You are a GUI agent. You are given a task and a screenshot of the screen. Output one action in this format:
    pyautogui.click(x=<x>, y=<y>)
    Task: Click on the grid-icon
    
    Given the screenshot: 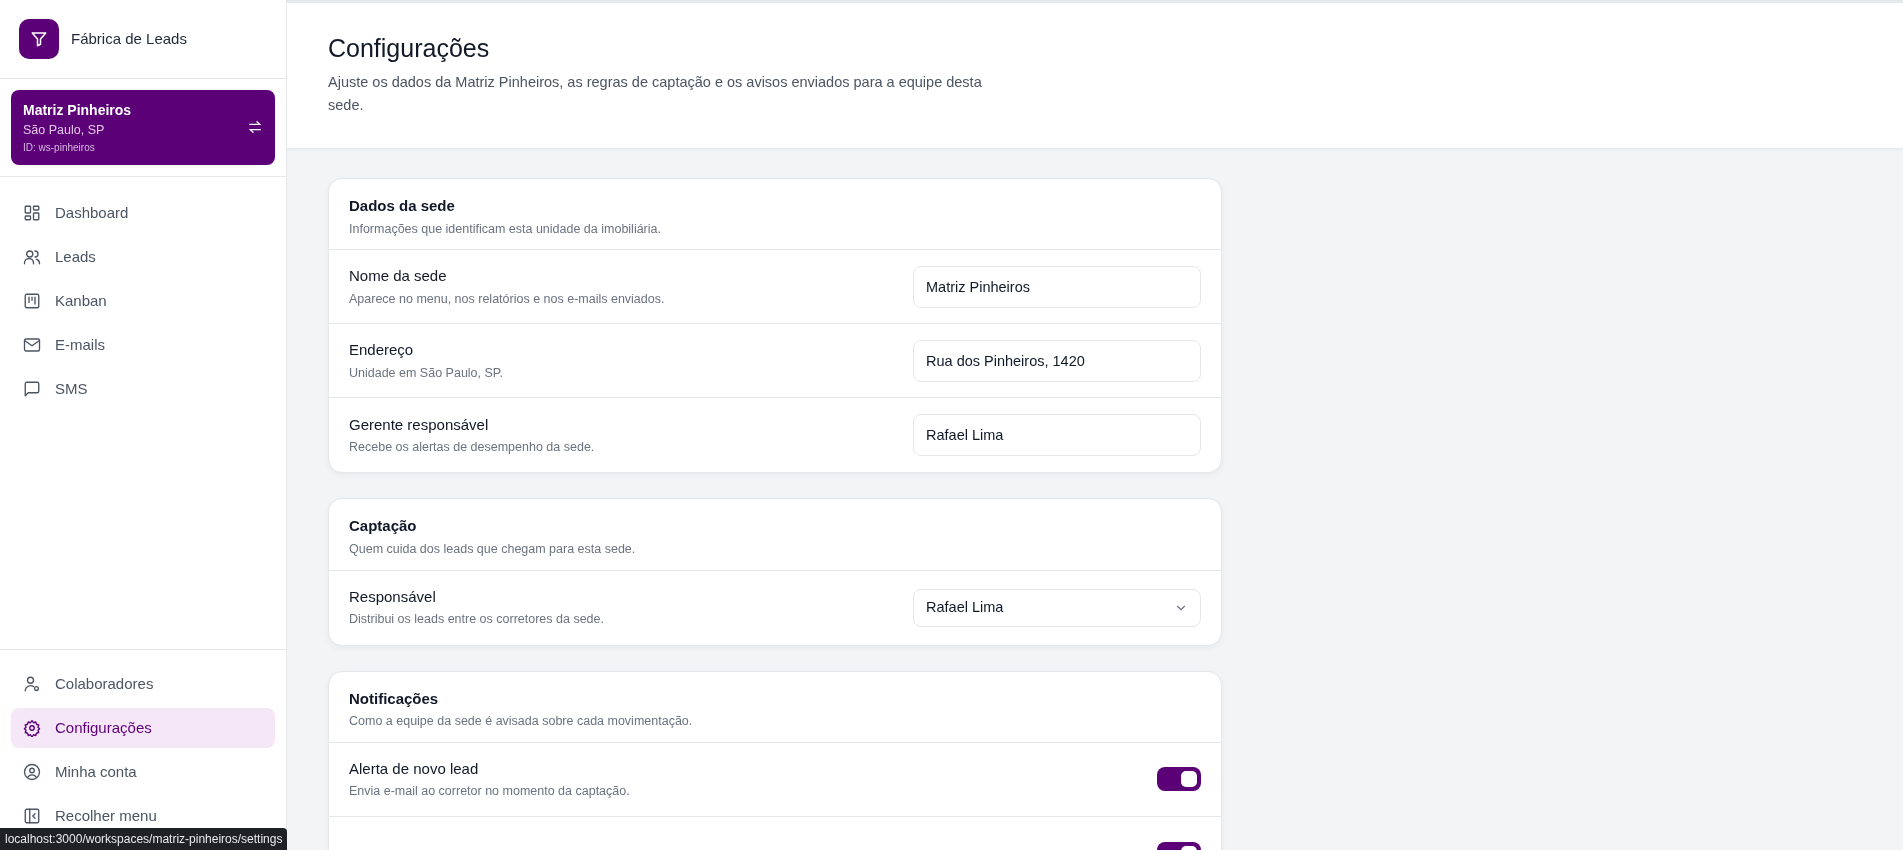 What is the action you would take?
    pyautogui.click(x=32, y=212)
    